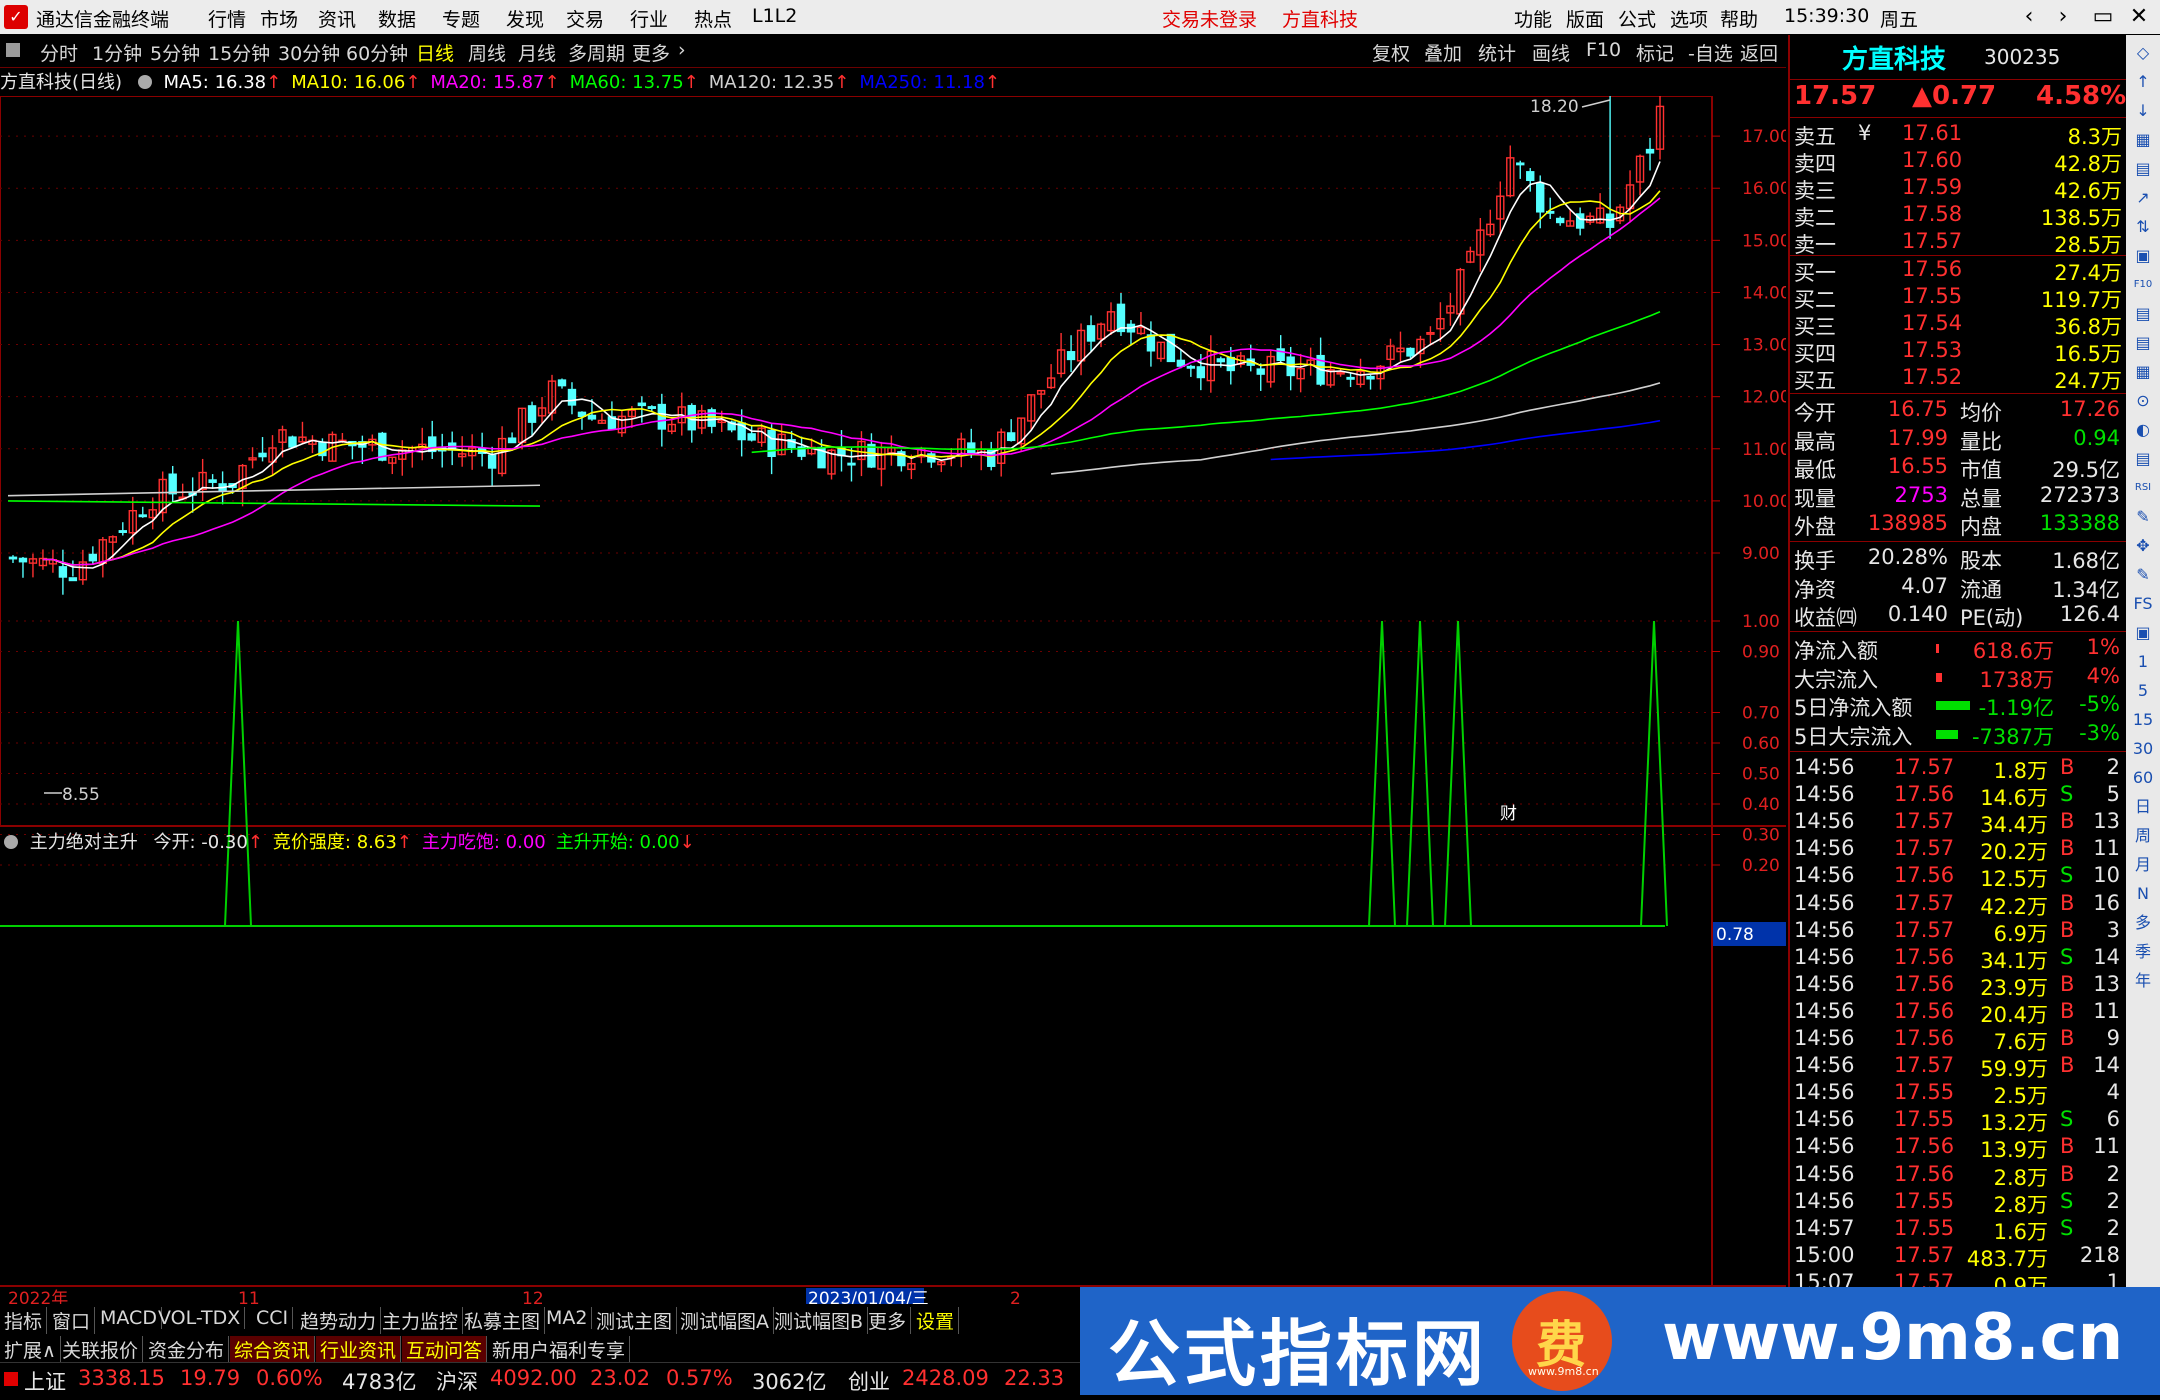  What do you see at coordinates (2143, 894) in the screenshot?
I see `sidebar-icon-29: N` at bounding box center [2143, 894].